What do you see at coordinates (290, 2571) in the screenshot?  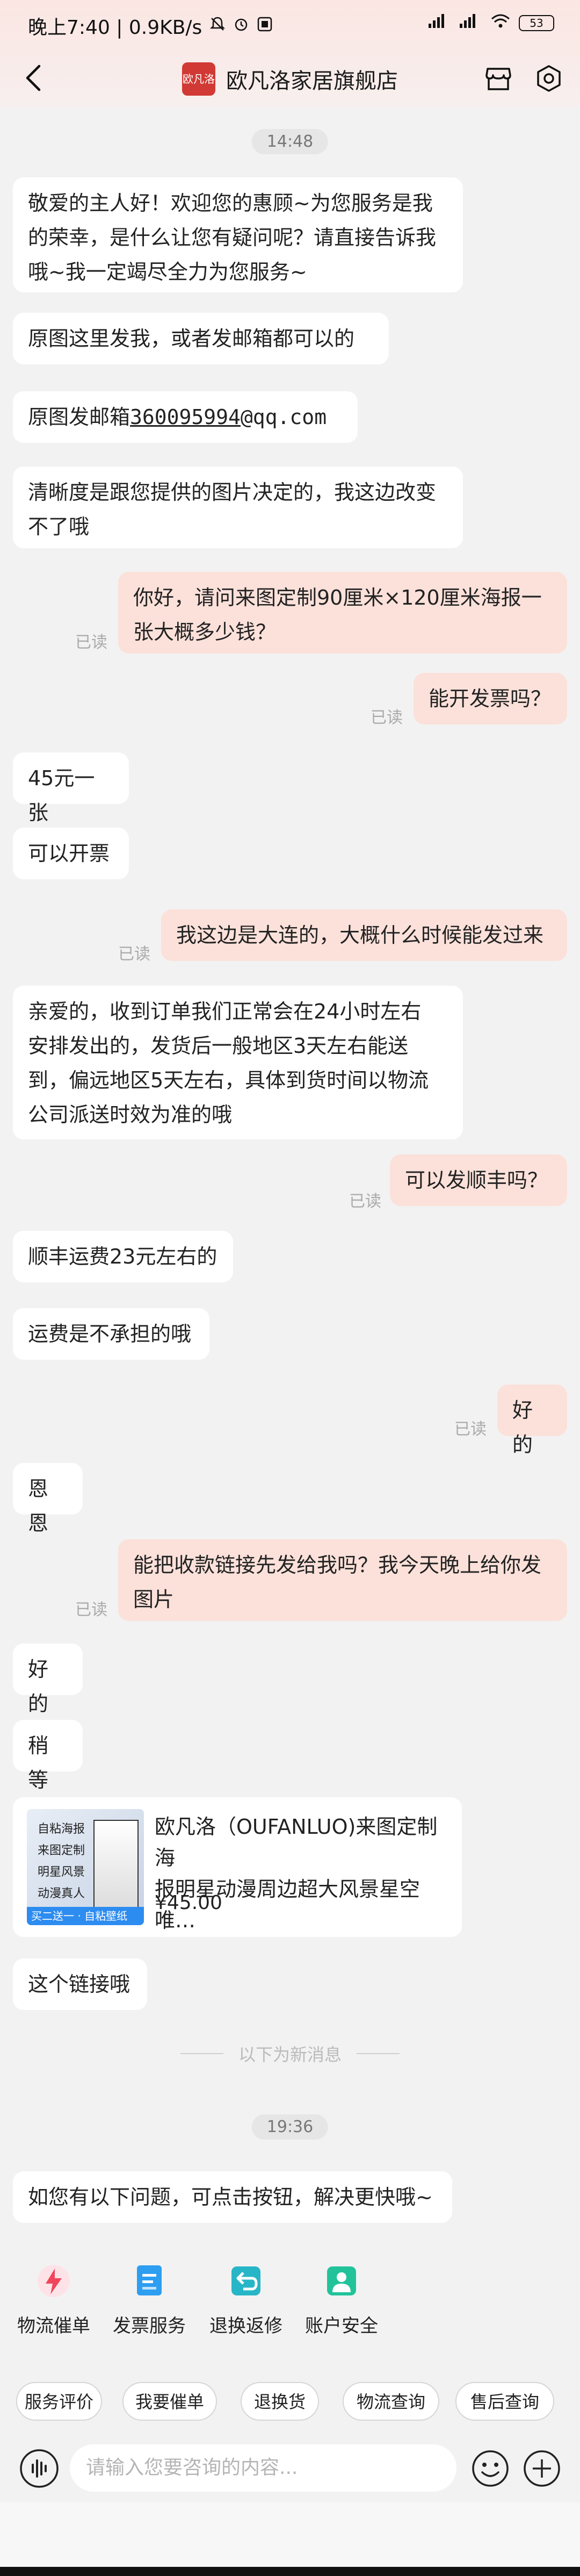 I see `system-nav-bar` at bounding box center [290, 2571].